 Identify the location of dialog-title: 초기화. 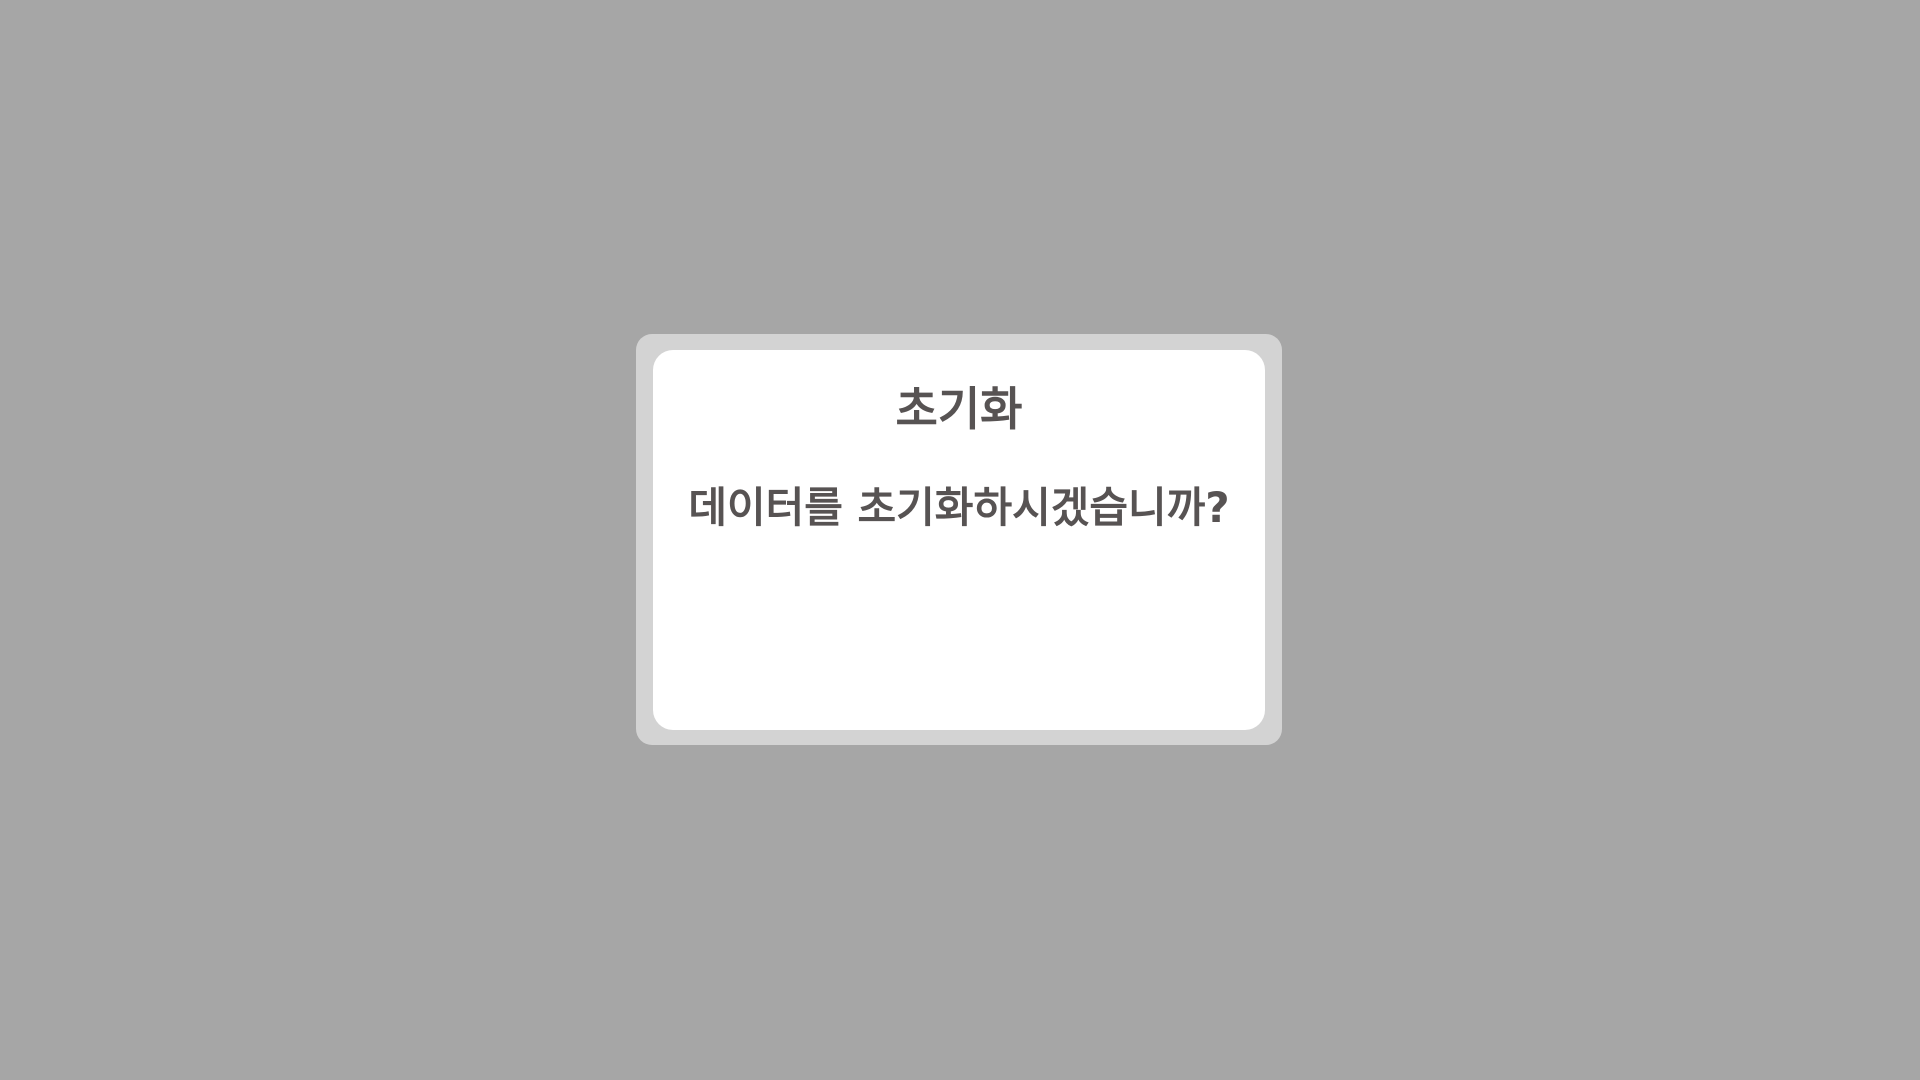
(959, 409).